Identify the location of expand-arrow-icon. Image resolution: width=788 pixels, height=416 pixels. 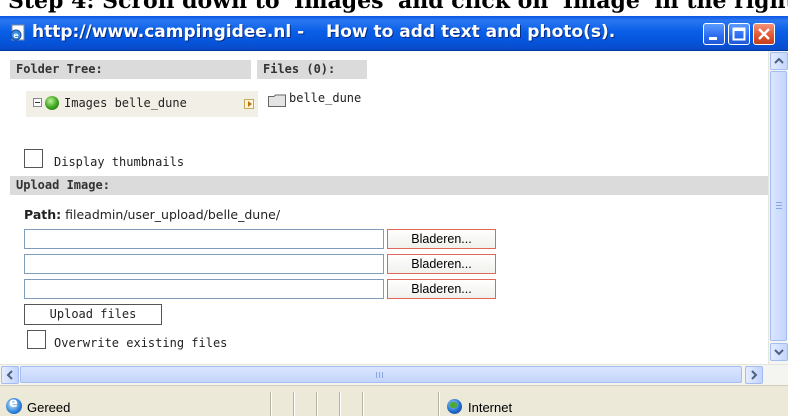
(249, 104).